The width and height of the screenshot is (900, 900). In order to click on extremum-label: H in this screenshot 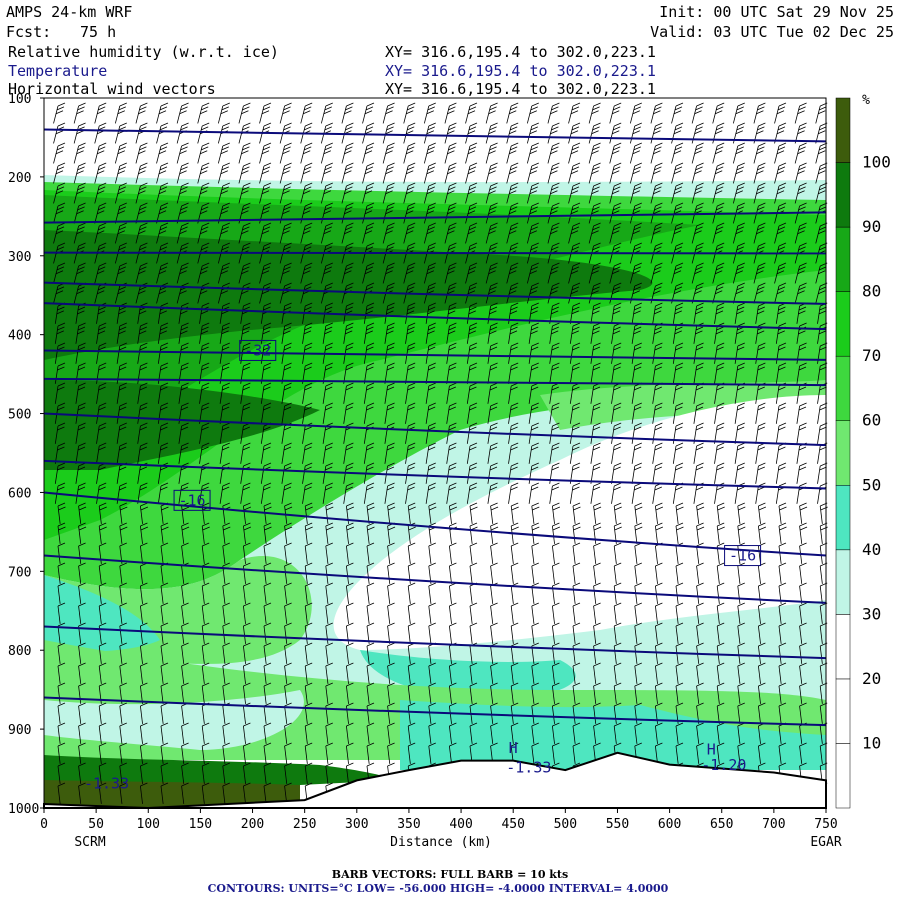, I will do `click(513, 748)`.